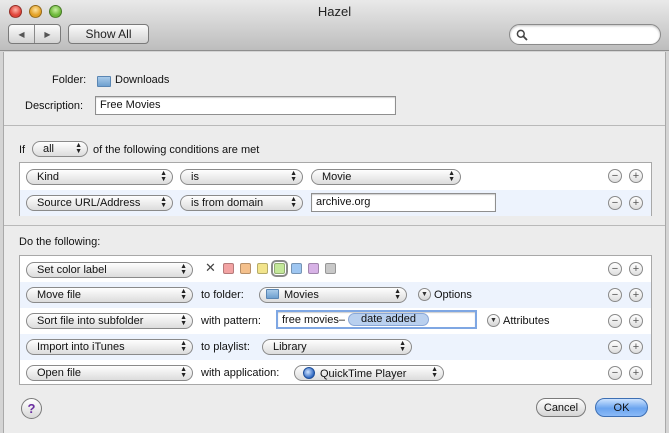  I want to click on ok-button: OK, so click(621, 407).